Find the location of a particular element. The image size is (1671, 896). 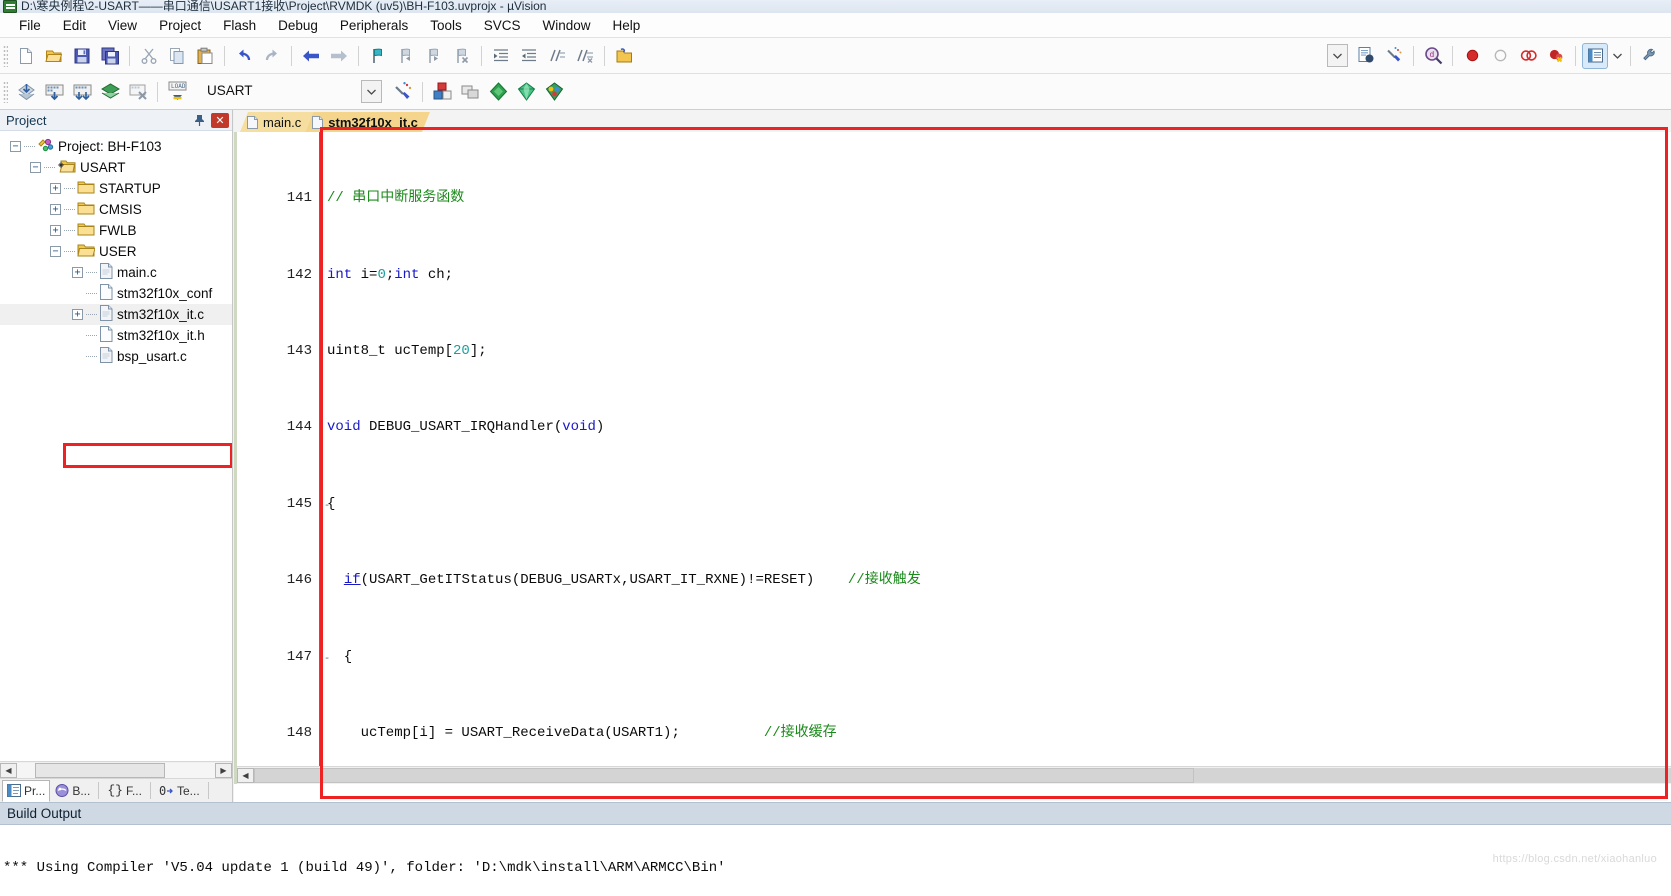

tree-item-project: − Project: BH-F103 is located at coordinates (116, 146).